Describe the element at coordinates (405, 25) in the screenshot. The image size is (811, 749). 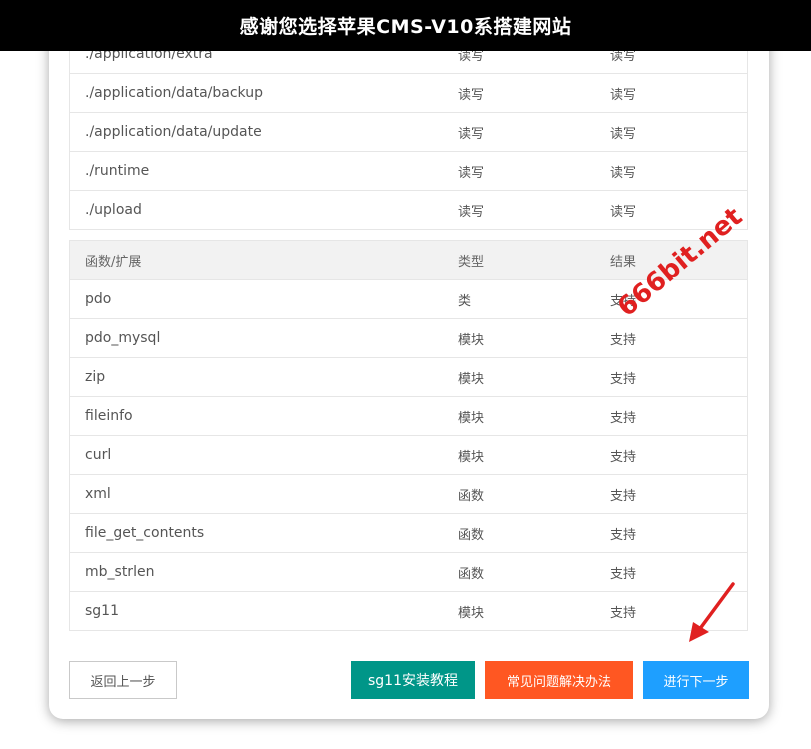
I see `page-title: 感谢您选择苹果CMS-V10系搭建网站` at that location.